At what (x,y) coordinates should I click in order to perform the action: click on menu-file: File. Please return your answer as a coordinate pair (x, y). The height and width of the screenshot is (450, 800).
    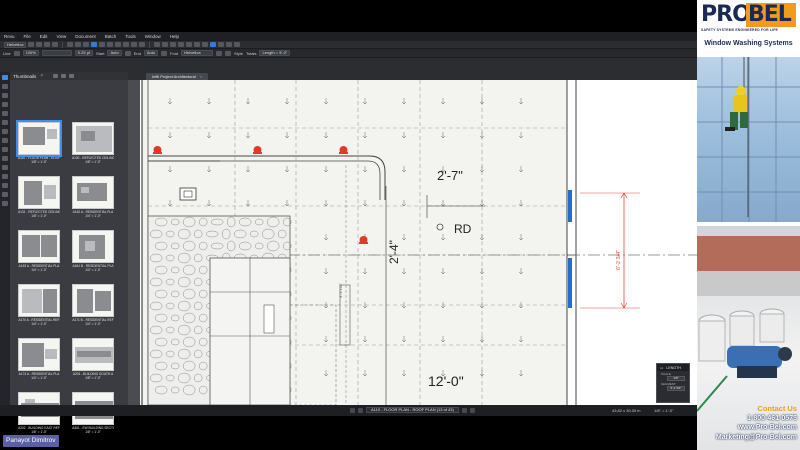
    Looking at the image, I should click on (27, 36).